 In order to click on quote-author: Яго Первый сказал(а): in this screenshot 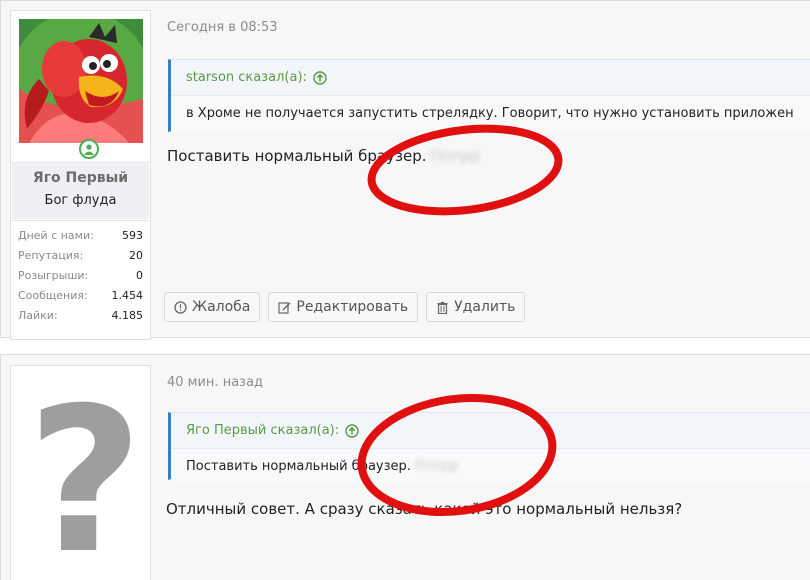, I will do `click(262, 430)`.